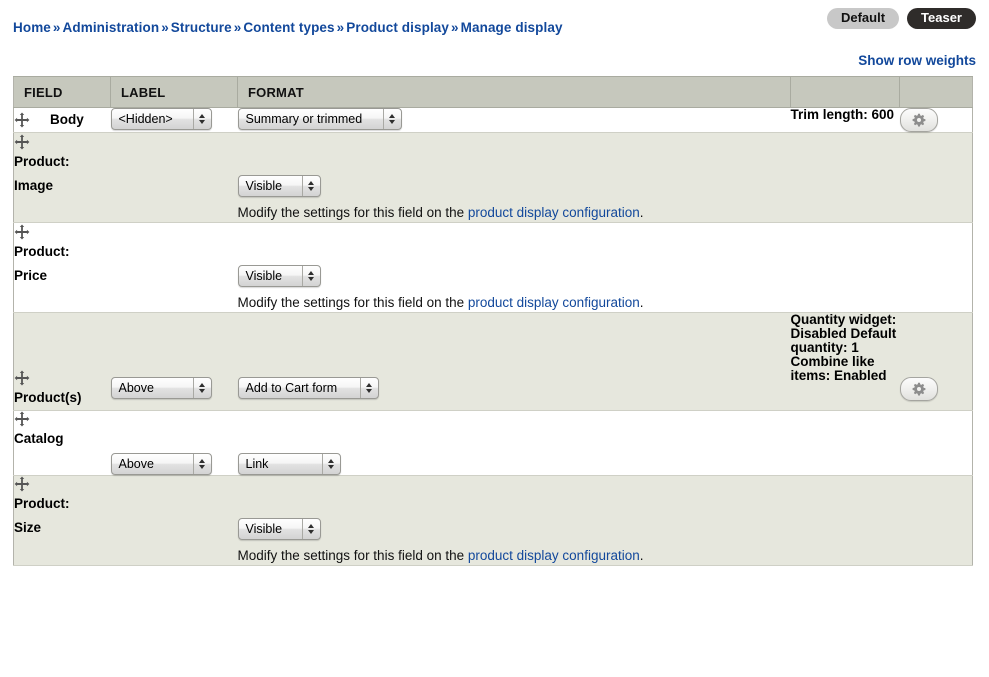 The height and width of the screenshot is (677, 989). Describe the element at coordinates (863, 18) in the screenshot. I see `tab-default: Default` at that location.